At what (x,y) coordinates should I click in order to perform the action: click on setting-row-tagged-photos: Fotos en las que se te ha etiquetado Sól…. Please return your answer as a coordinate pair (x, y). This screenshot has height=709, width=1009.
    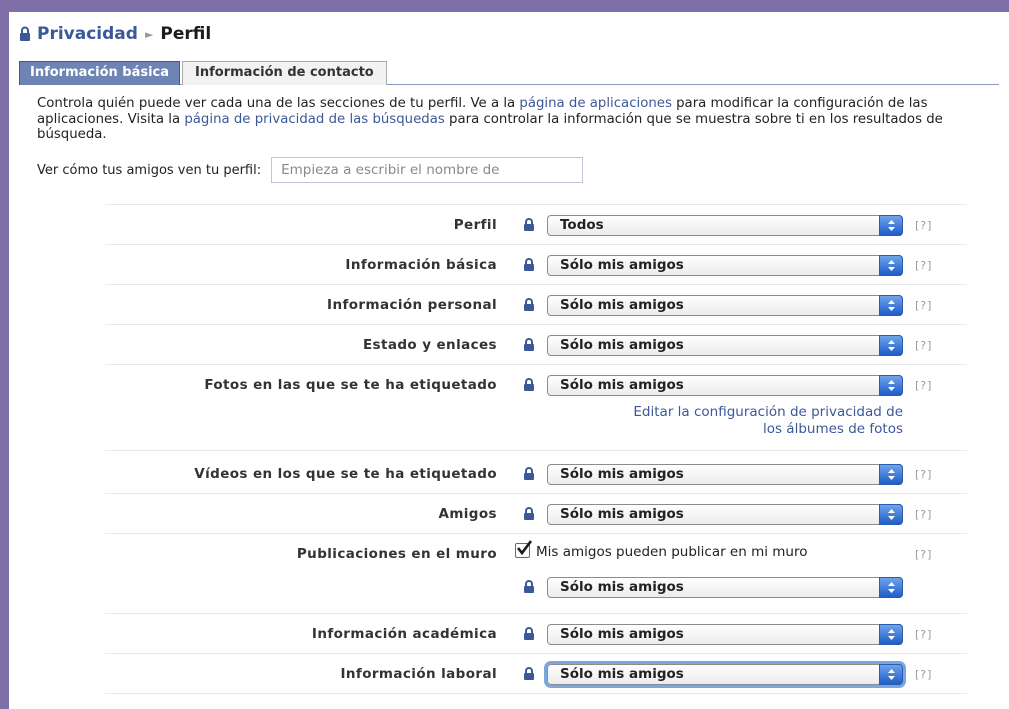
    Looking at the image, I should click on (536, 408).